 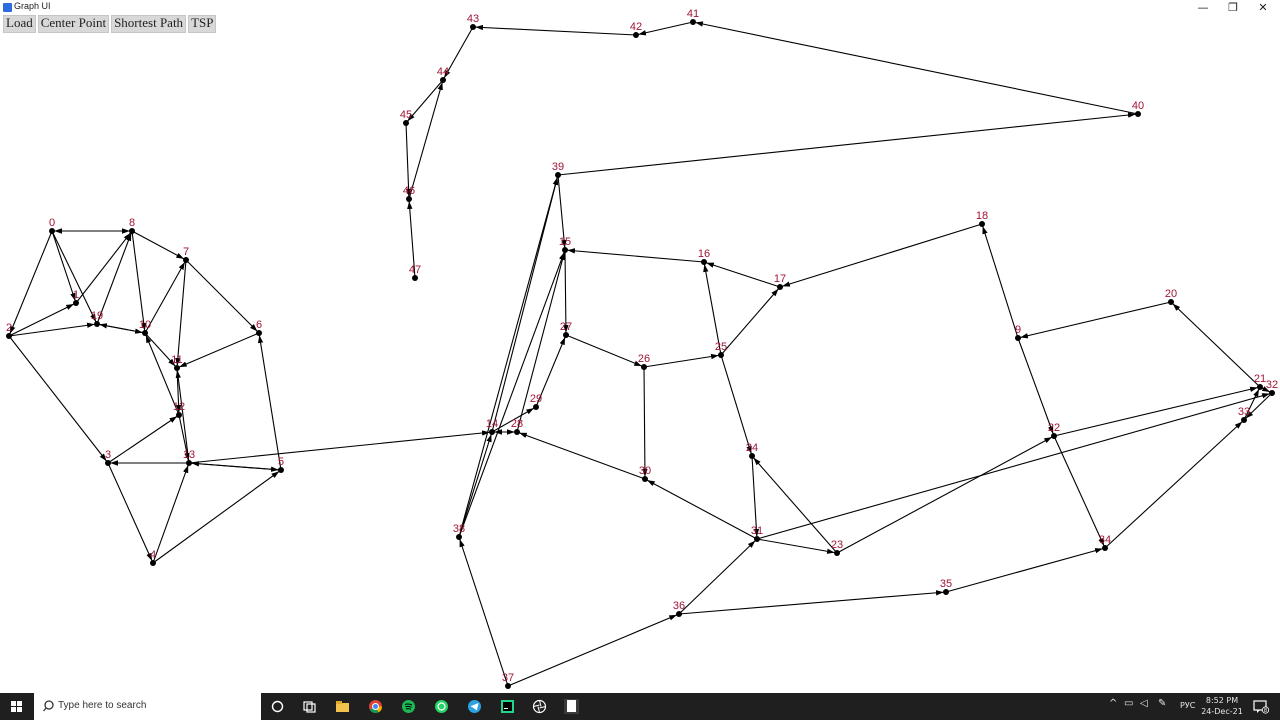 I want to click on whatsapp-icon, so click(x=441, y=706).